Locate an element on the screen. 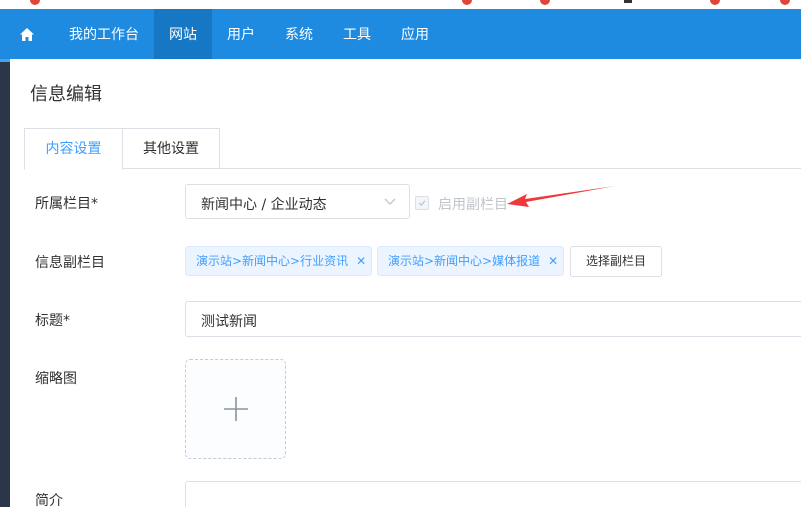 The image size is (801, 507). chevron-down-icon is located at coordinates (390, 201).